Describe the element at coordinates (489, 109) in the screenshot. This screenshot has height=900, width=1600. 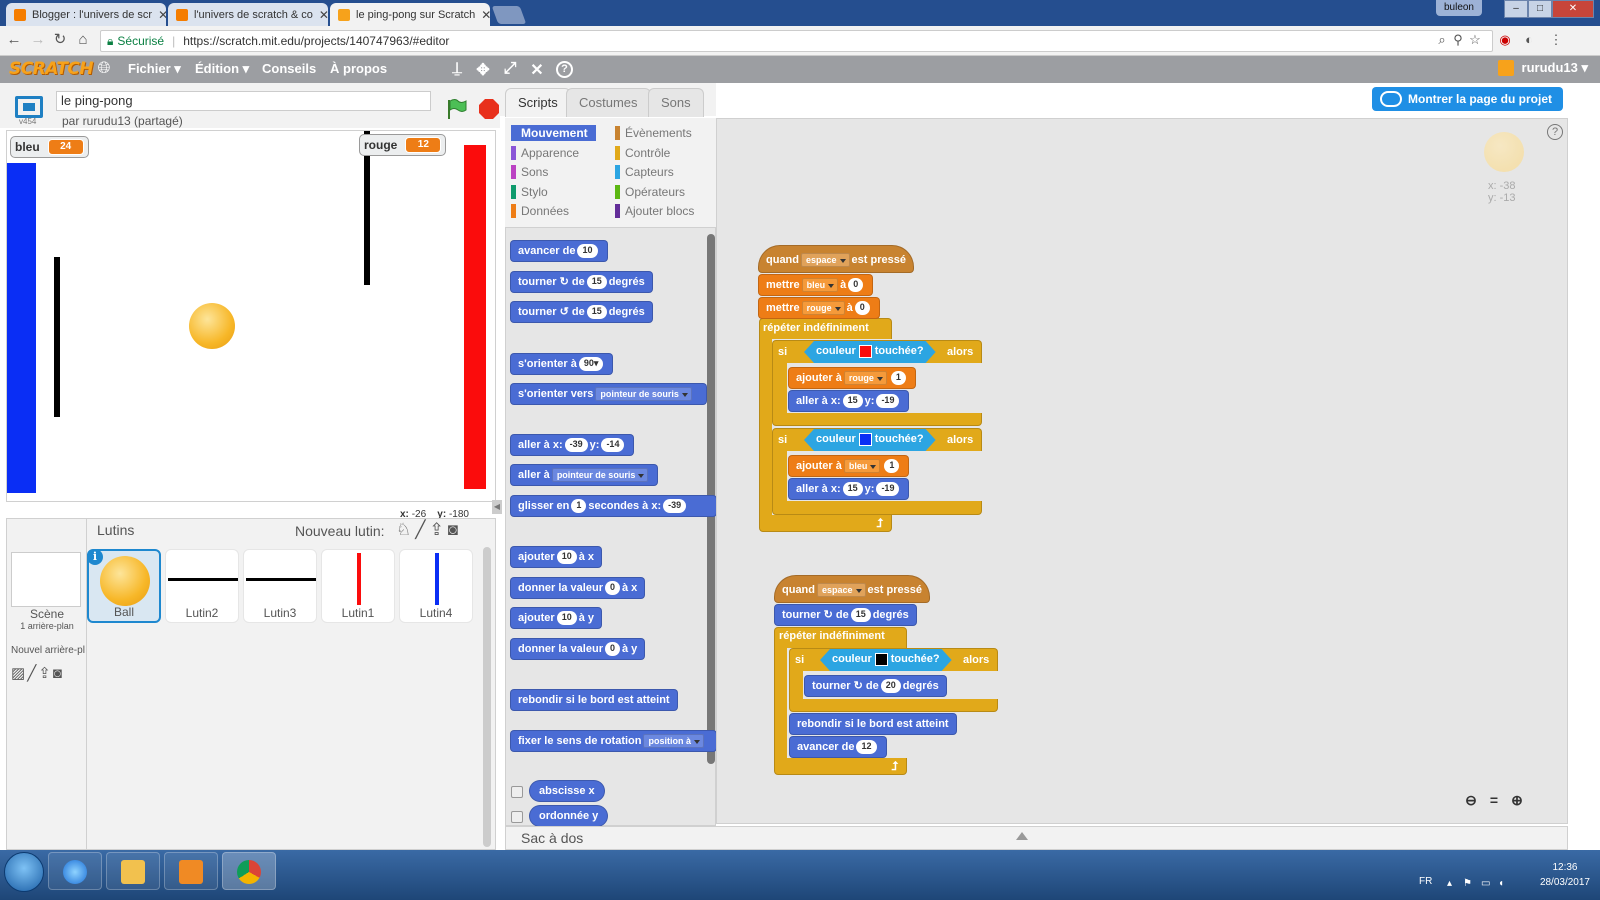
I see `stop-icon` at that location.